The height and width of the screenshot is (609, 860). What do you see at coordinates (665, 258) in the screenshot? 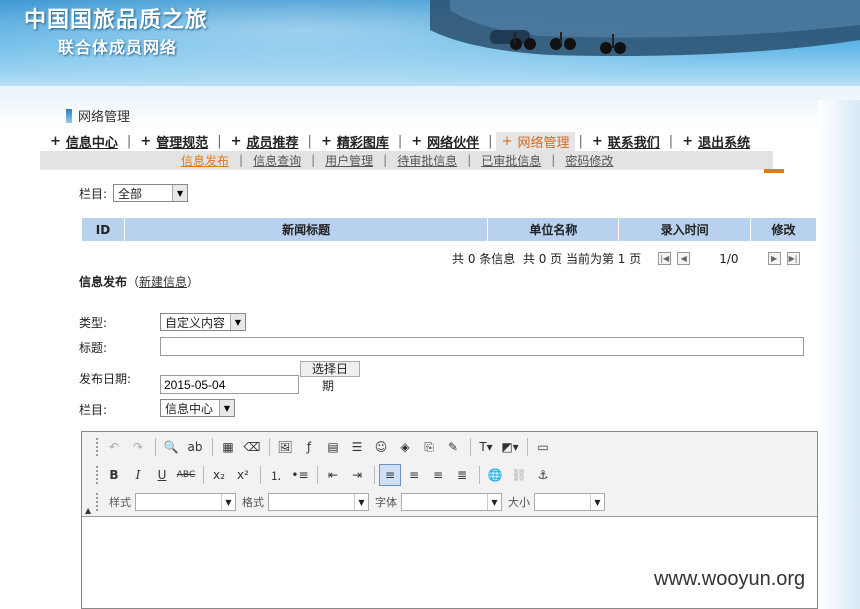
I see `first-page-icon: |◀` at bounding box center [665, 258].